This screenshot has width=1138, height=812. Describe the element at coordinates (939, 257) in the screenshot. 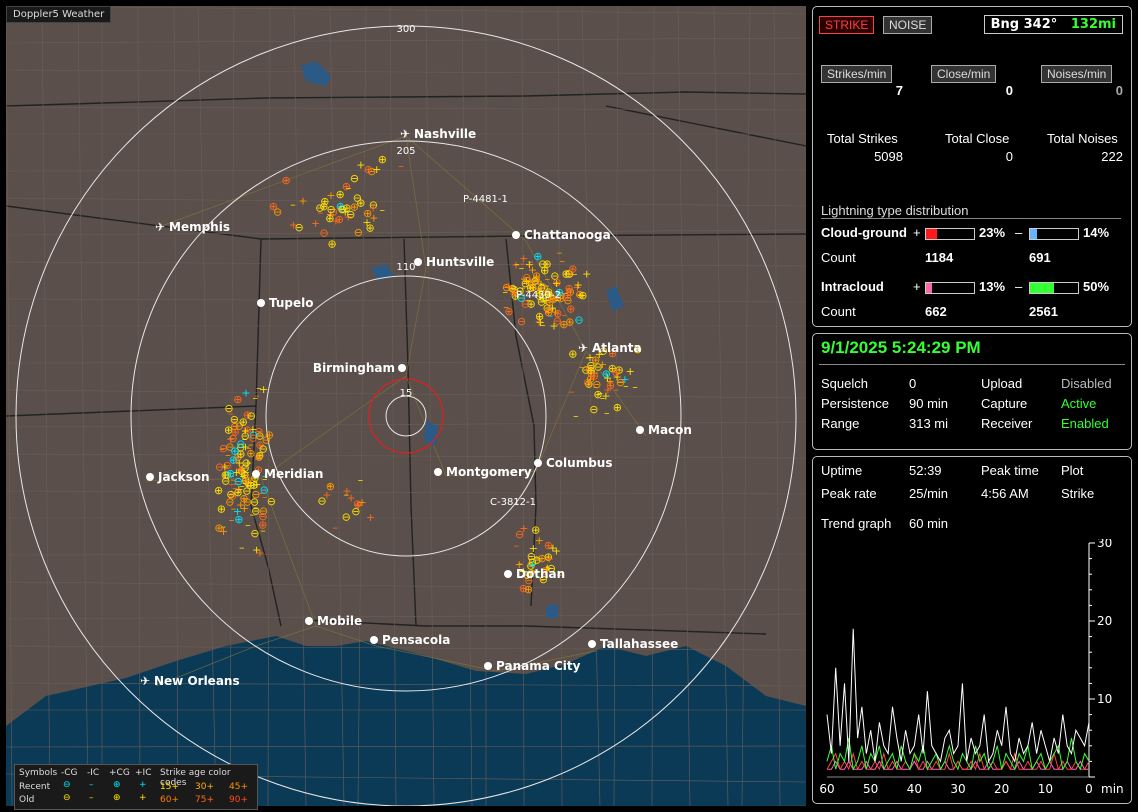

I see `cg-positive-count: 1184` at that location.